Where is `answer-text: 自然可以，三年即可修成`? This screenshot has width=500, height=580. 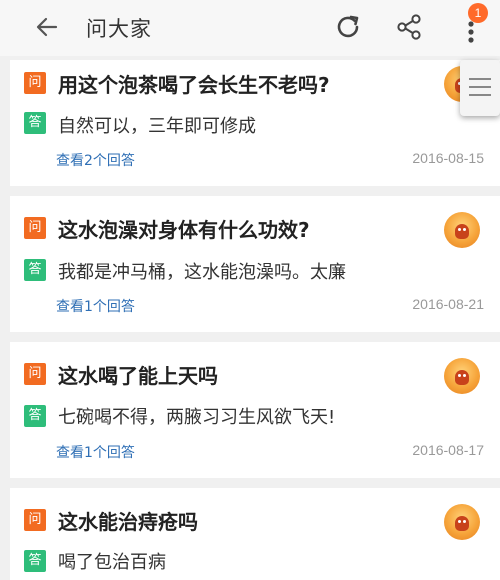
answer-text: 自然可以，三年即可修成 is located at coordinates (157, 126).